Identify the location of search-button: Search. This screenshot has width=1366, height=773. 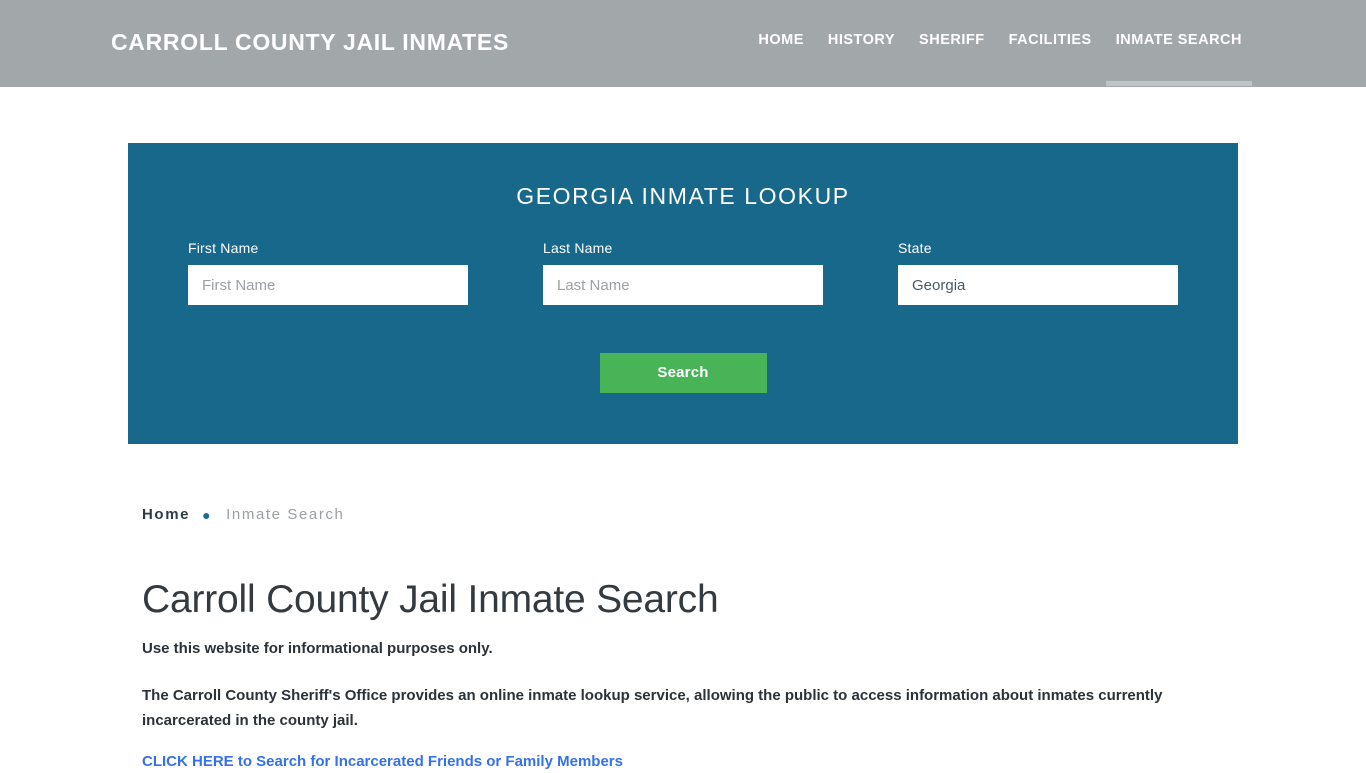
(683, 373).